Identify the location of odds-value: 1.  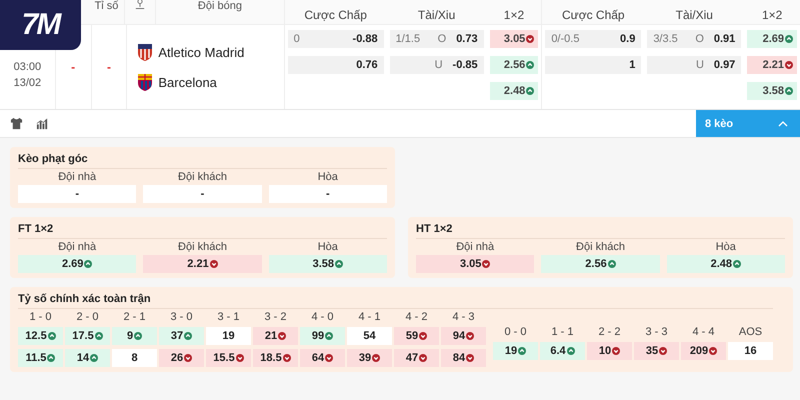
(632, 65).